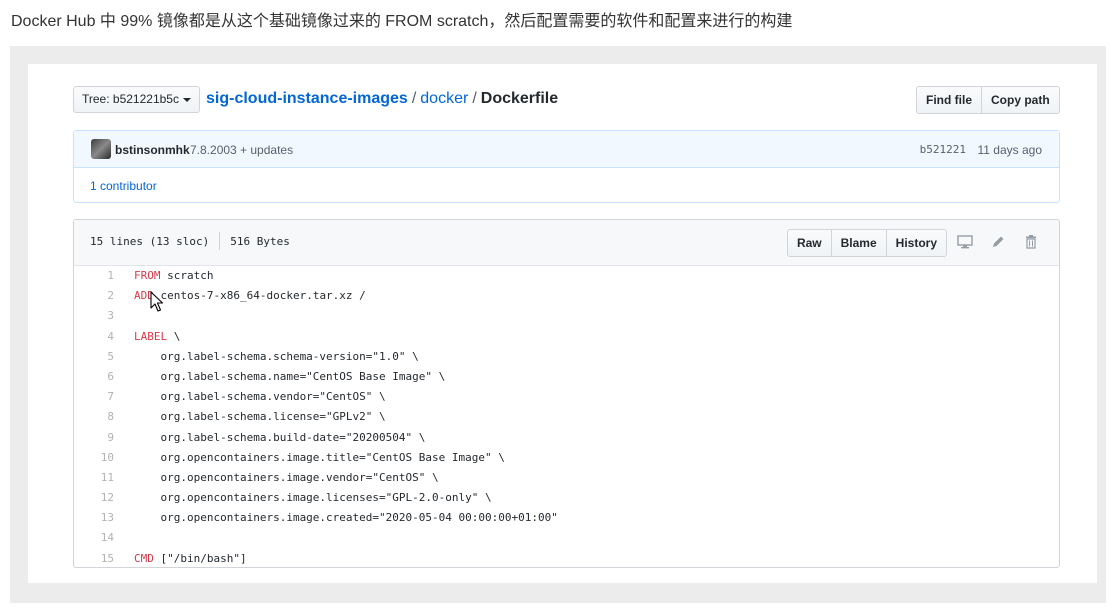 This screenshot has width=1116, height=609. I want to click on line-number: 14, so click(94, 538).